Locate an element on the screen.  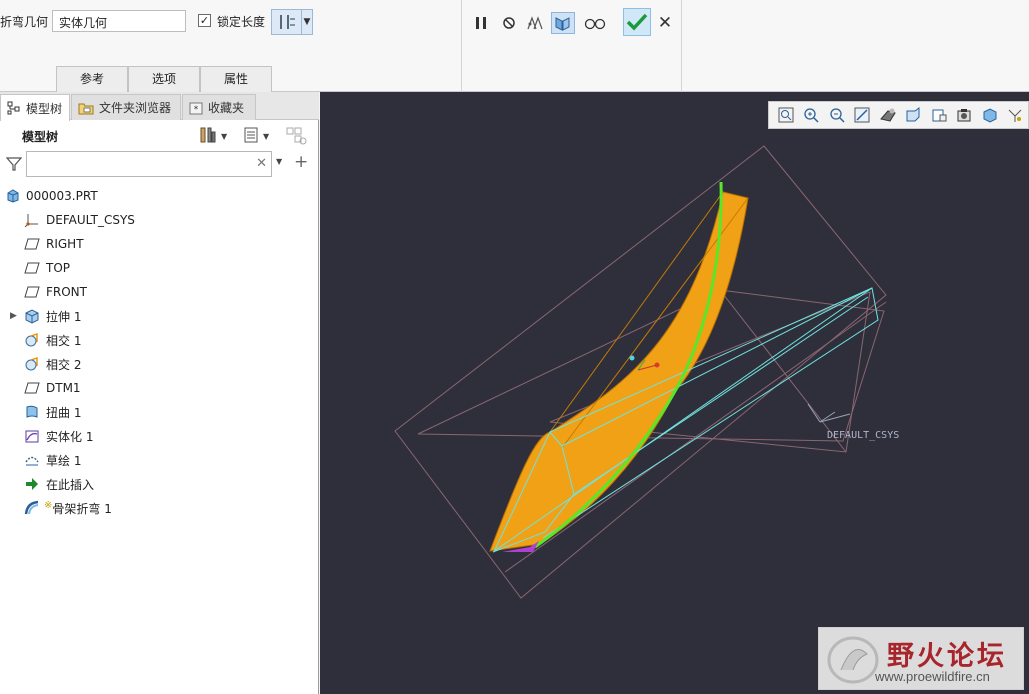
tree-item-intersect-2: 相交 2 is located at coordinates (156, 364).